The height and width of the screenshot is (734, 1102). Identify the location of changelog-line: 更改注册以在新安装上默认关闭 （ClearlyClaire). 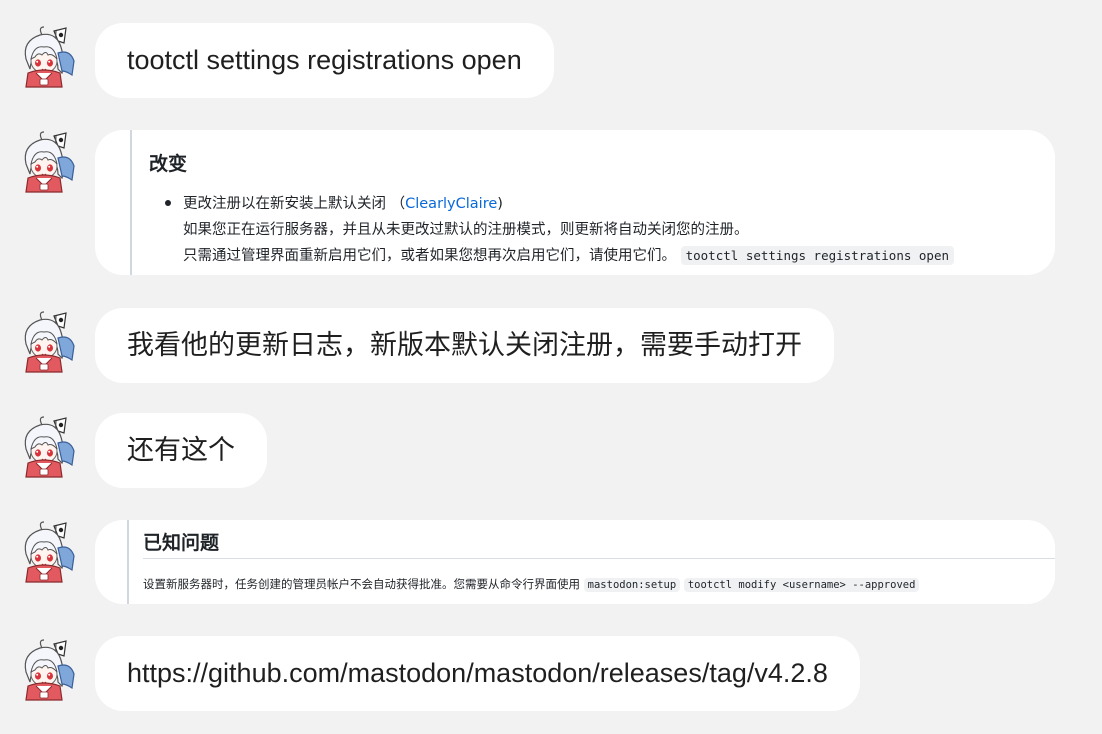
(343, 204).